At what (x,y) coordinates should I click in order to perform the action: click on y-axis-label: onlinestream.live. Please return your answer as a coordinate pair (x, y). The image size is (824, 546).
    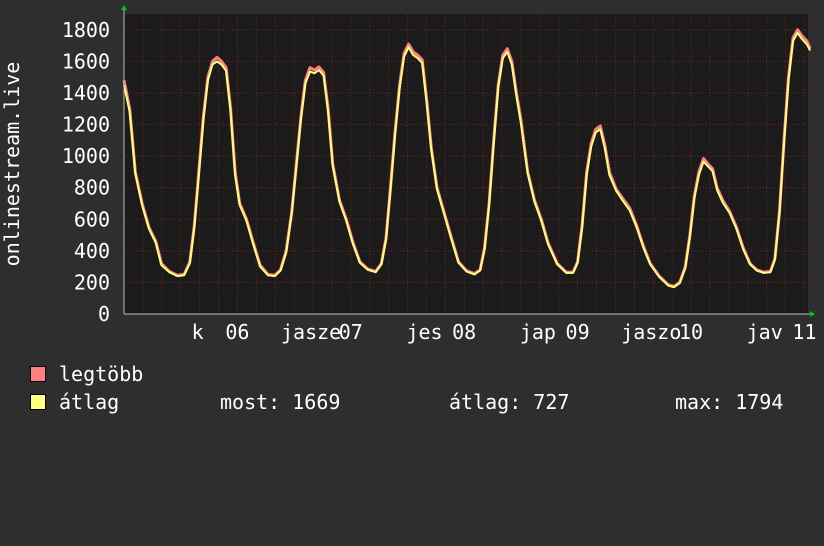
    Looking at the image, I should click on (12, 164).